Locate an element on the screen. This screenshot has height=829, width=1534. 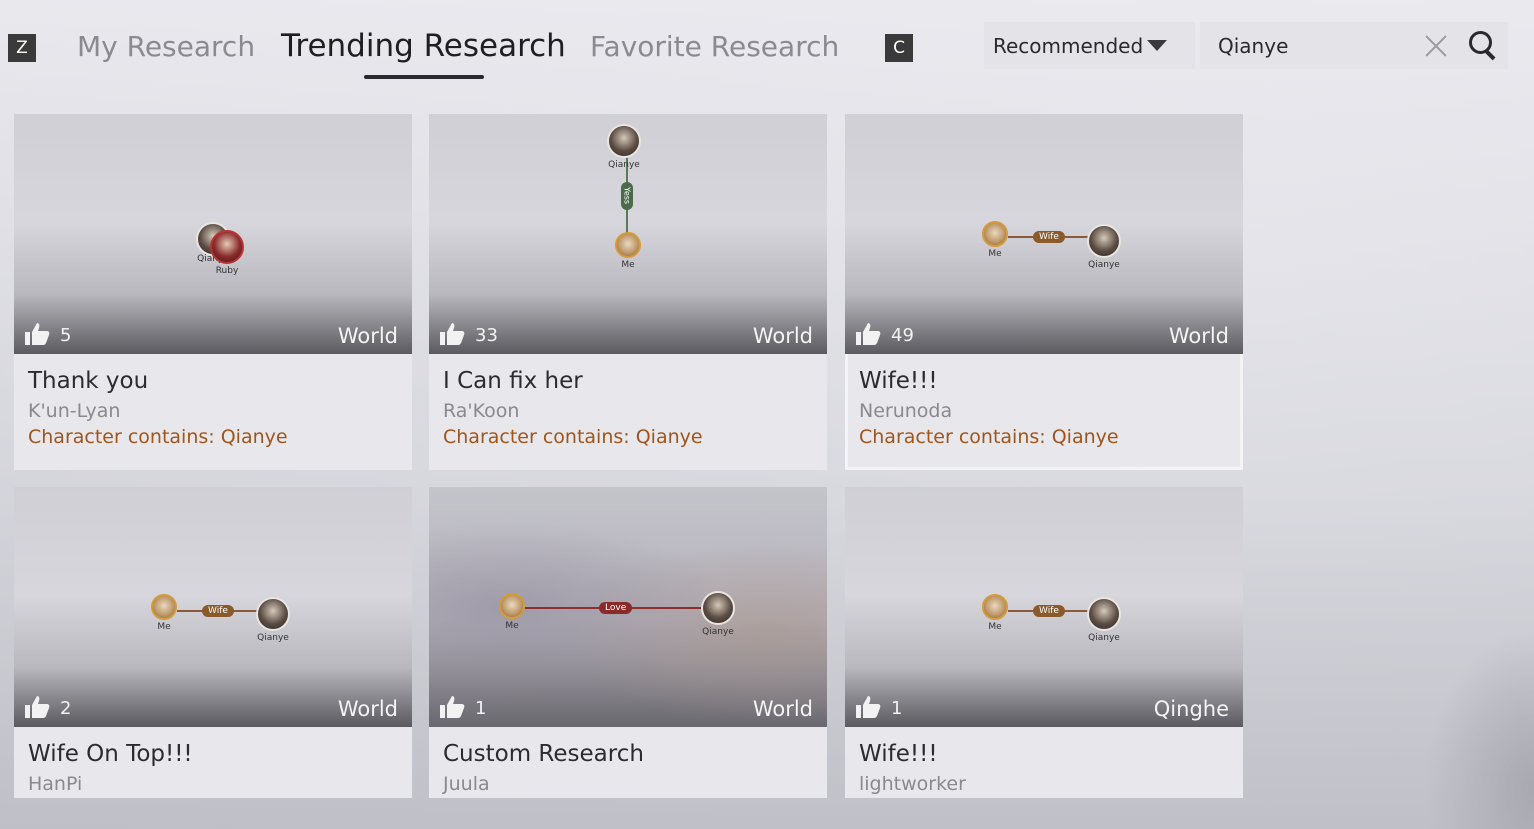
card-thumbnail: Love Me Qianye 1 World is located at coordinates (628, 607).